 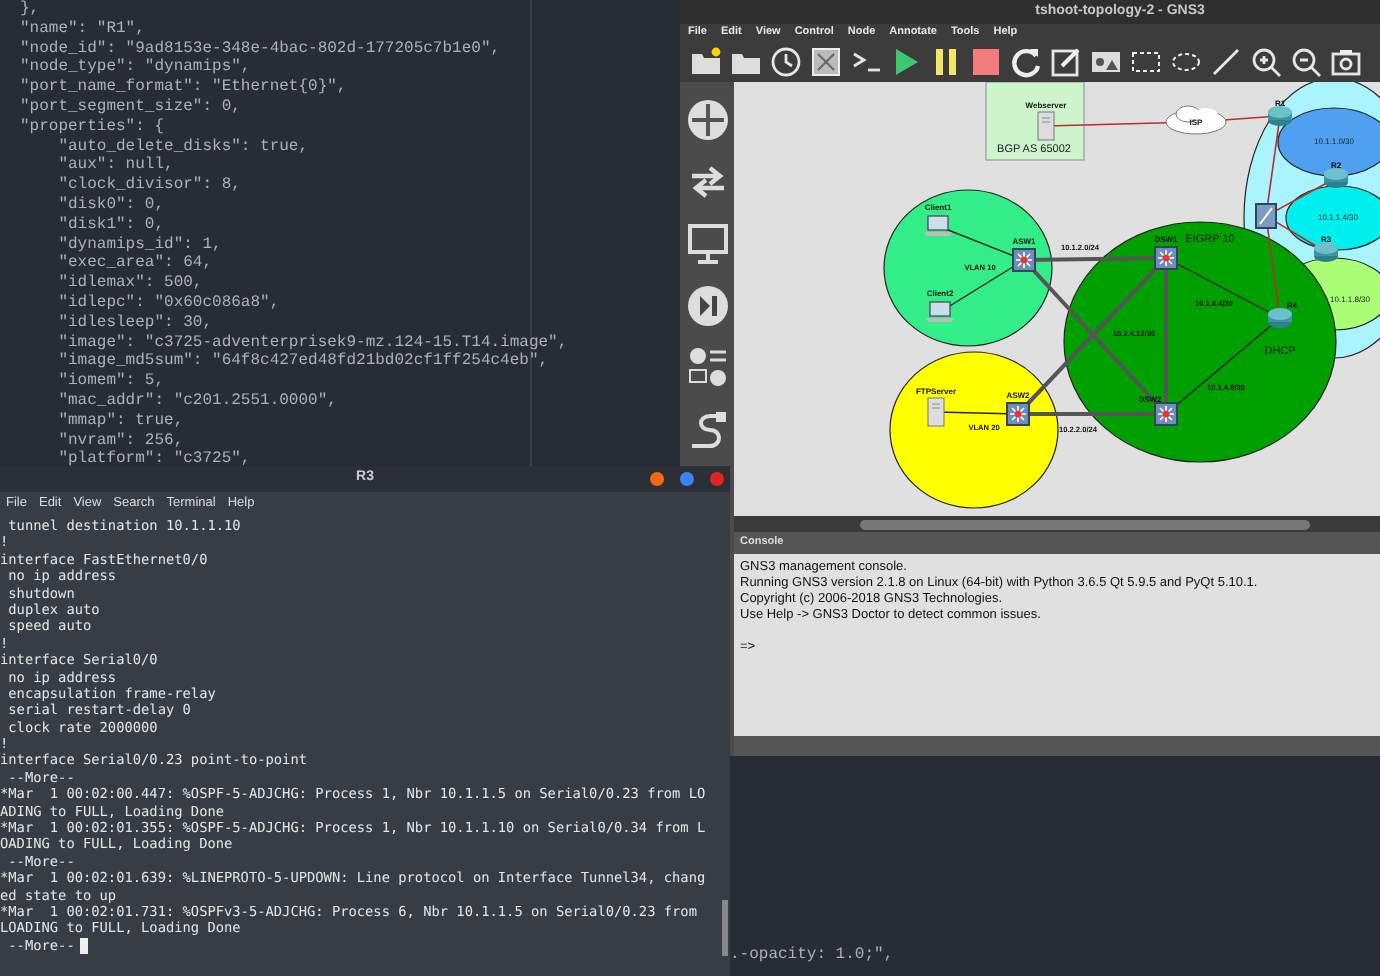 What do you see at coordinates (1266, 62) in the screenshot?
I see `zoom-in-icon` at bounding box center [1266, 62].